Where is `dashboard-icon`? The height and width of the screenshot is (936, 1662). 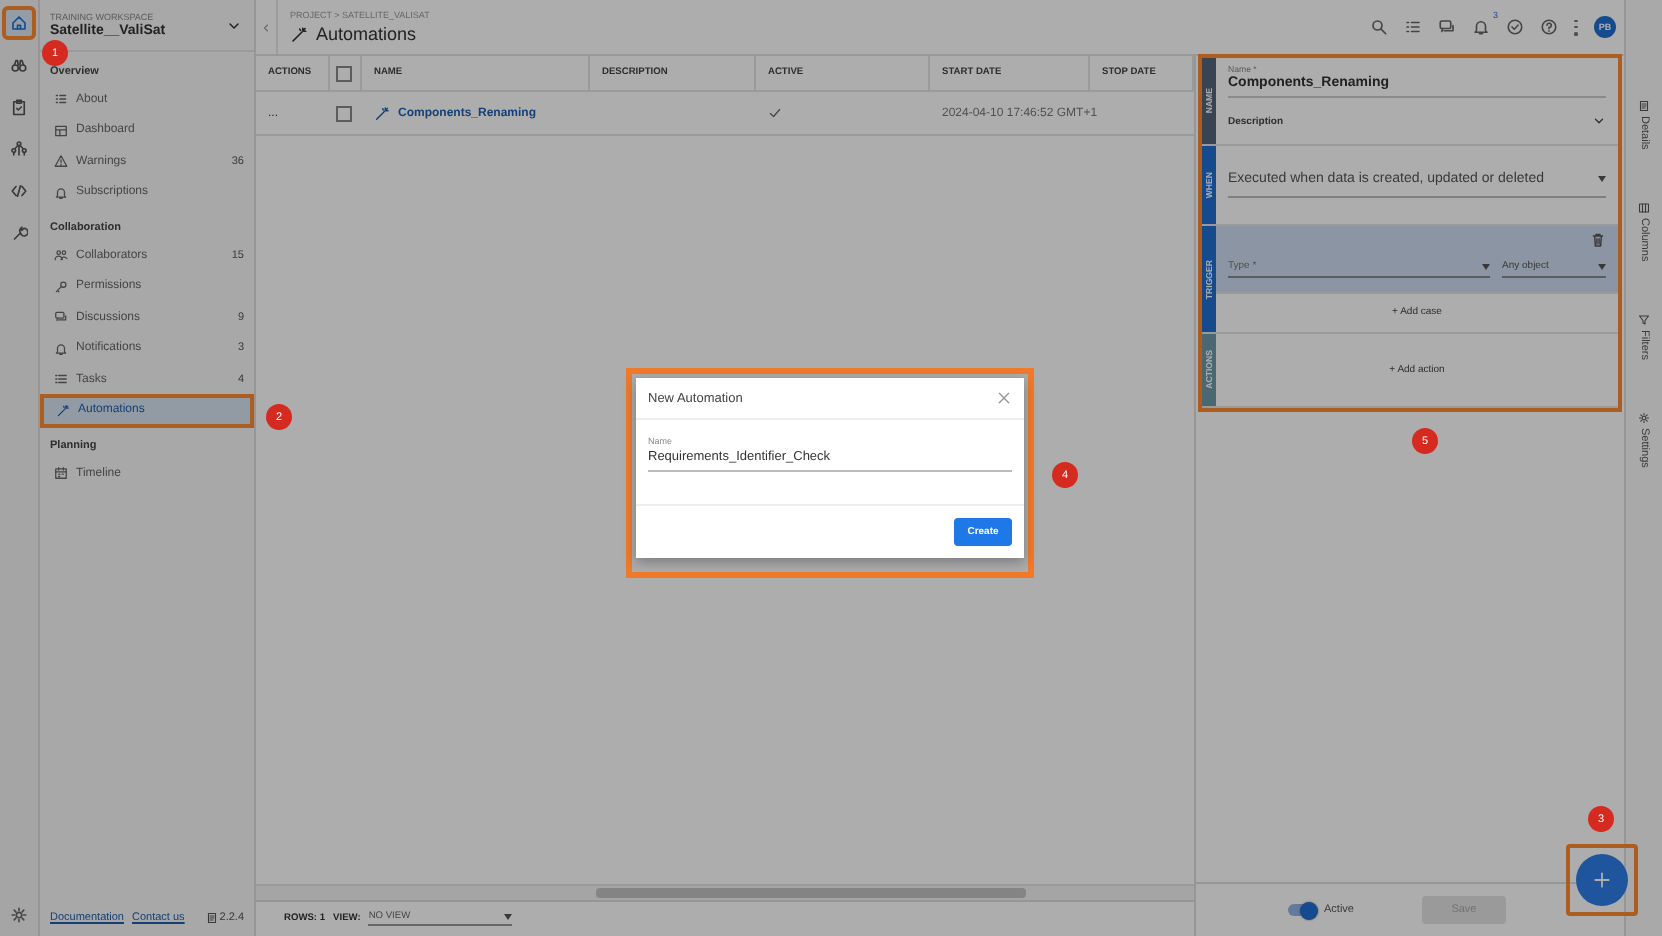 dashboard-icon is located at coordinates (61, 130).